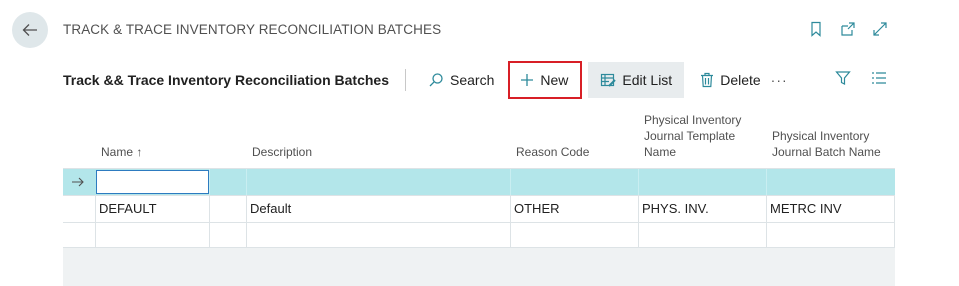 This screenshot has height=286, width=959. What do you see at coordinates (436, 80) in the screenshot?
I see `search-icon` at bounding box center [436, 80].